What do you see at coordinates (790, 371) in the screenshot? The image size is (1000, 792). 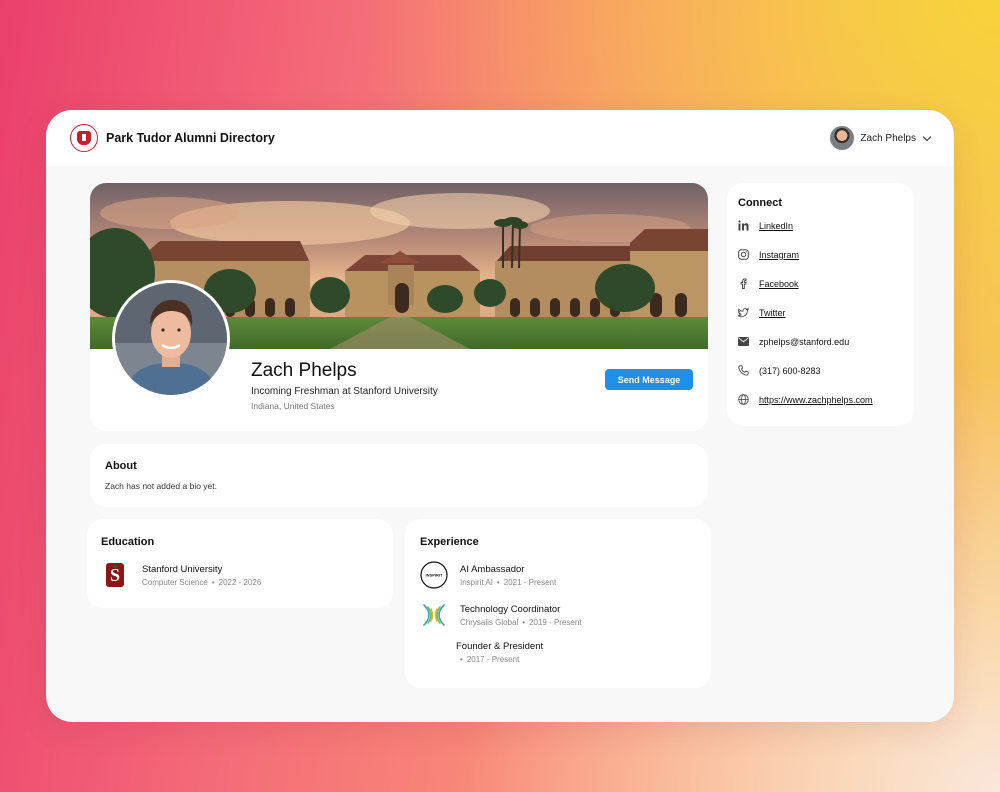 I see `connect-label: (317) 600-8283` at bounding box center [790, 371].